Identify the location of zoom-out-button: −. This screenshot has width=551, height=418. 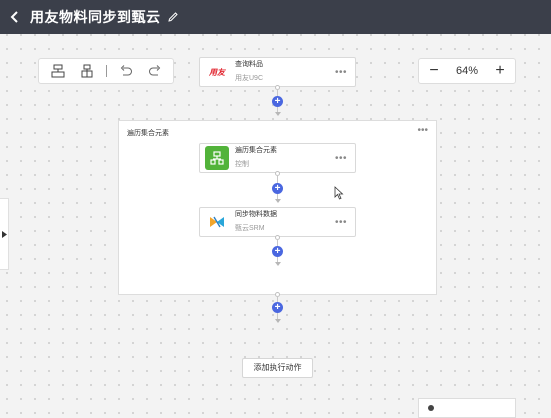
(434, 71).